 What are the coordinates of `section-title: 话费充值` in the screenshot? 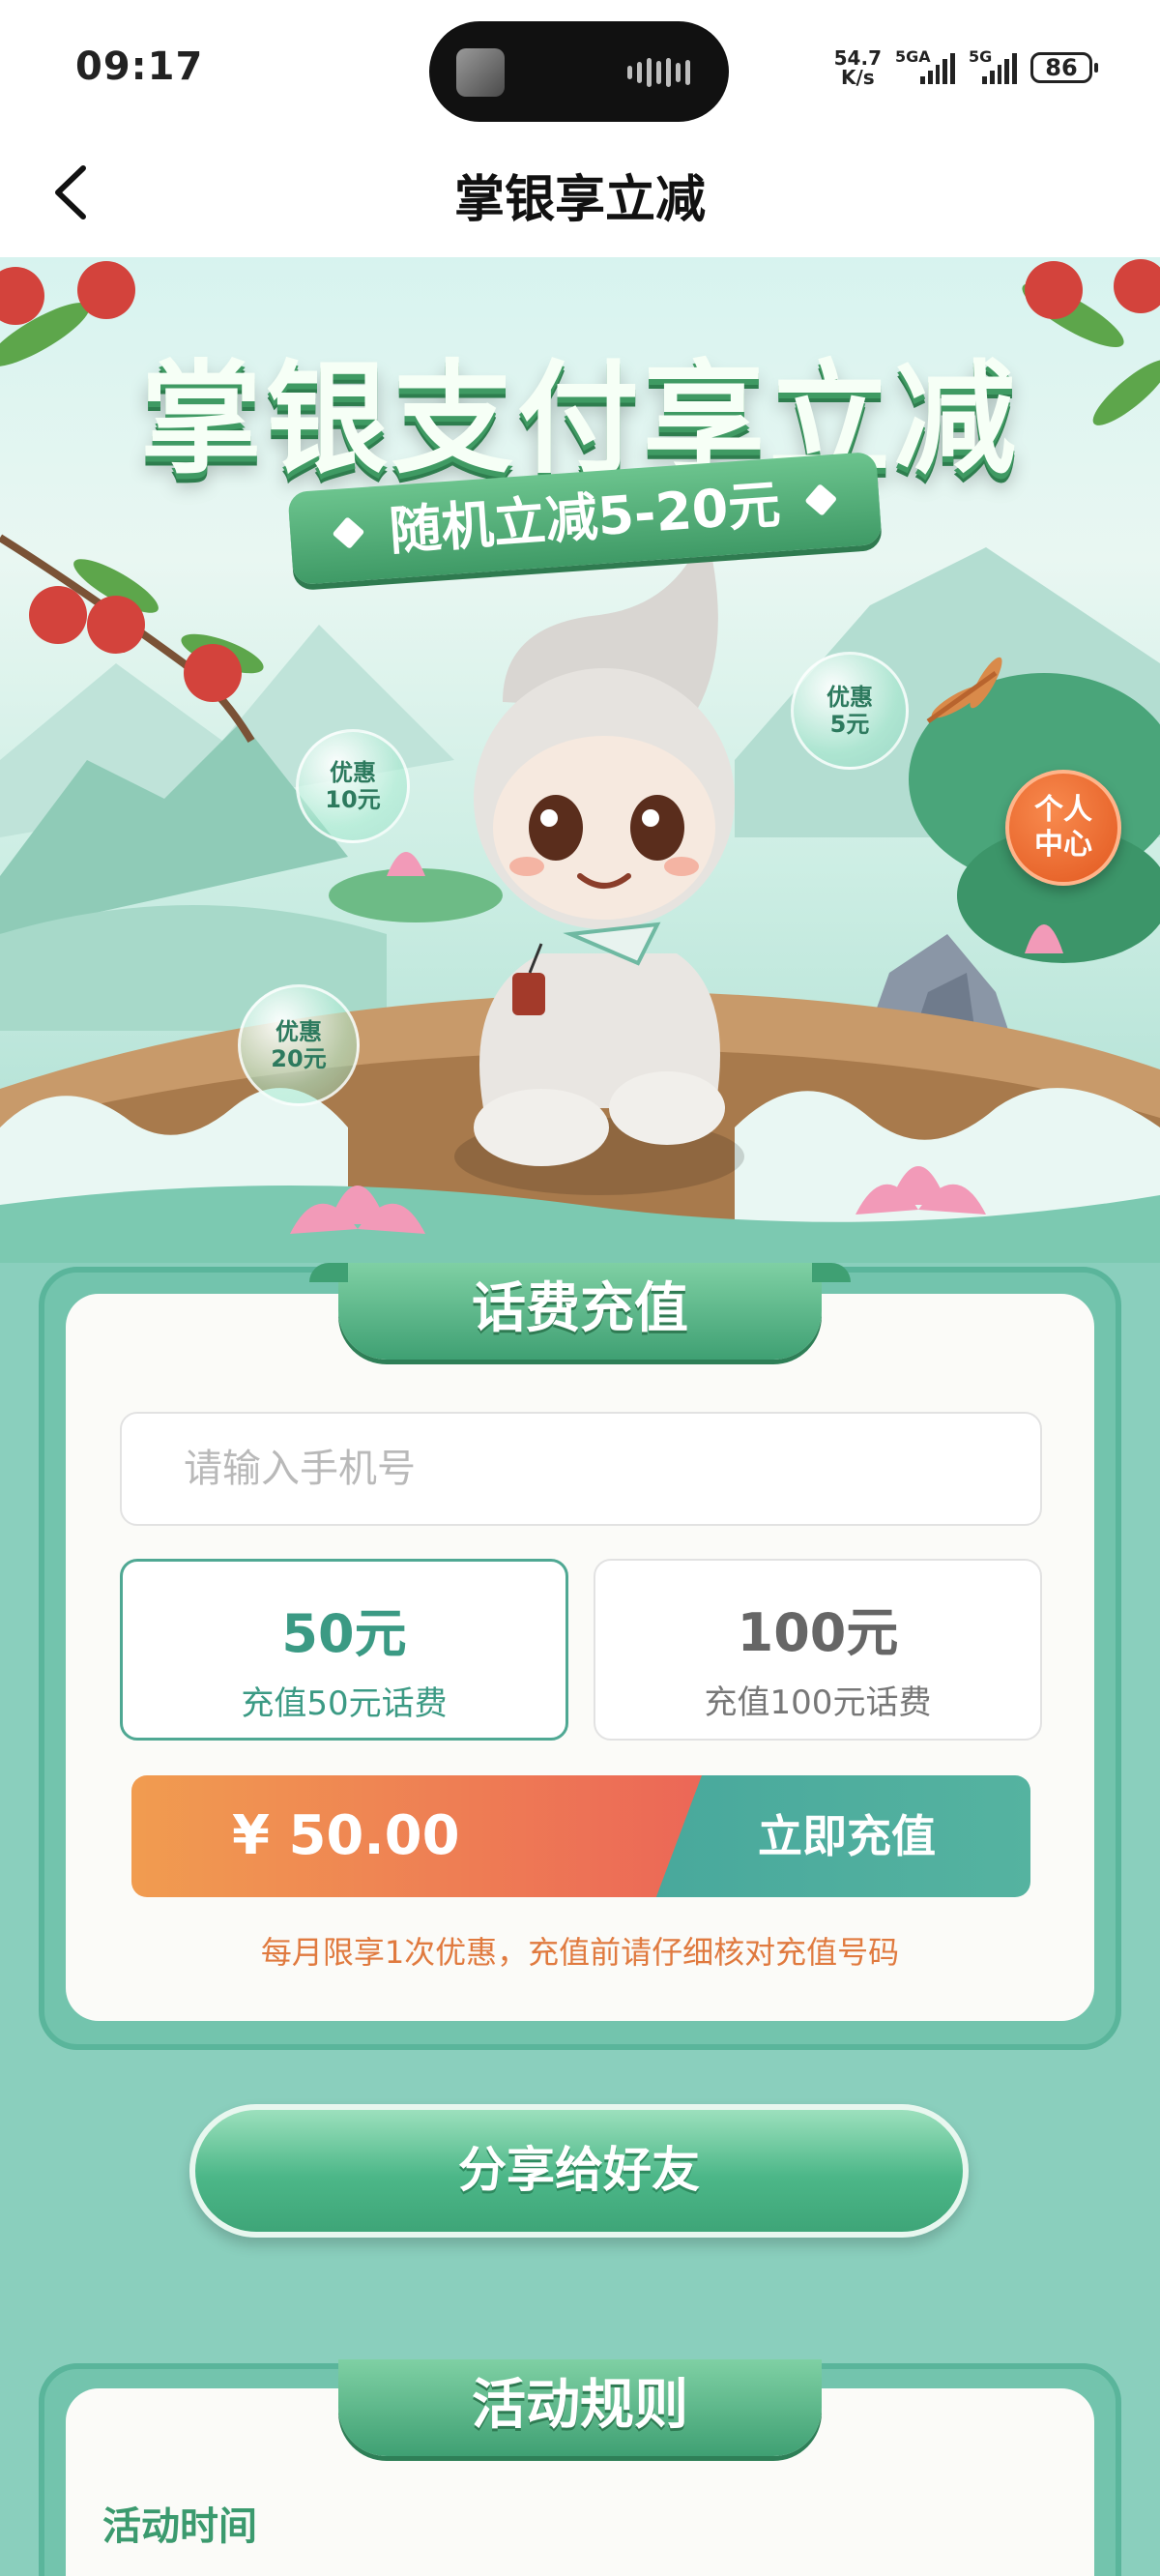 It's located at (580, 1308).